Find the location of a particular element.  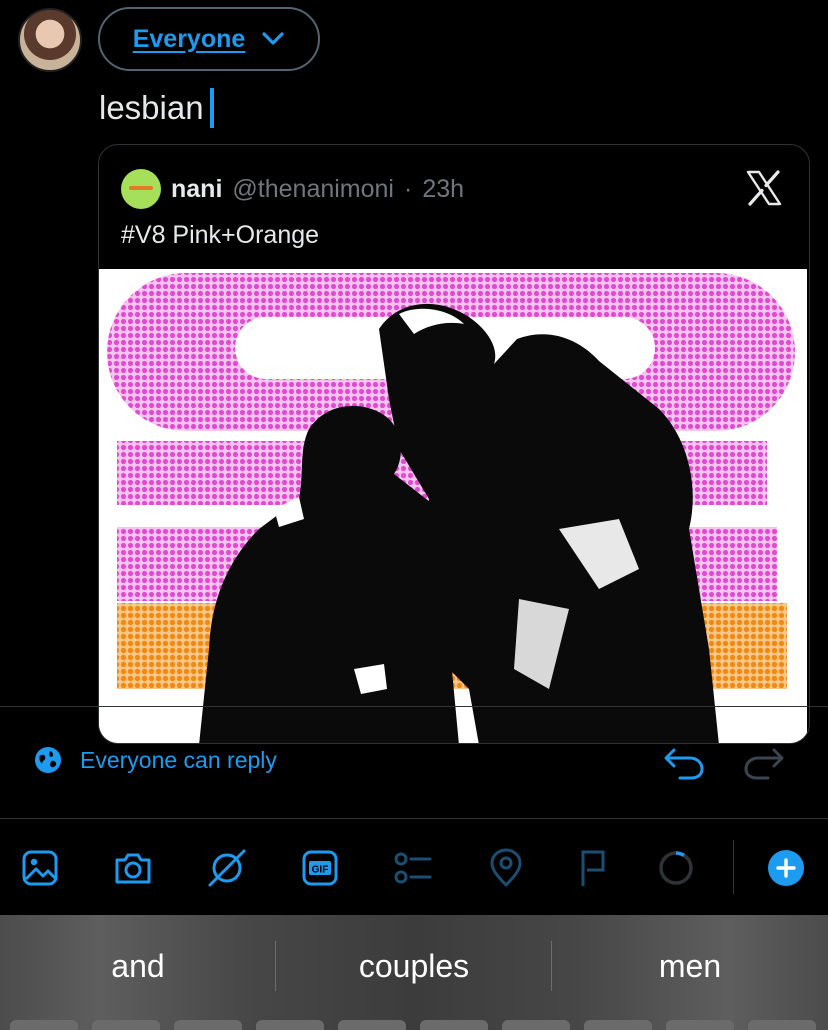

quoted-timestamp: 23h is located at coordinates (443, 188).